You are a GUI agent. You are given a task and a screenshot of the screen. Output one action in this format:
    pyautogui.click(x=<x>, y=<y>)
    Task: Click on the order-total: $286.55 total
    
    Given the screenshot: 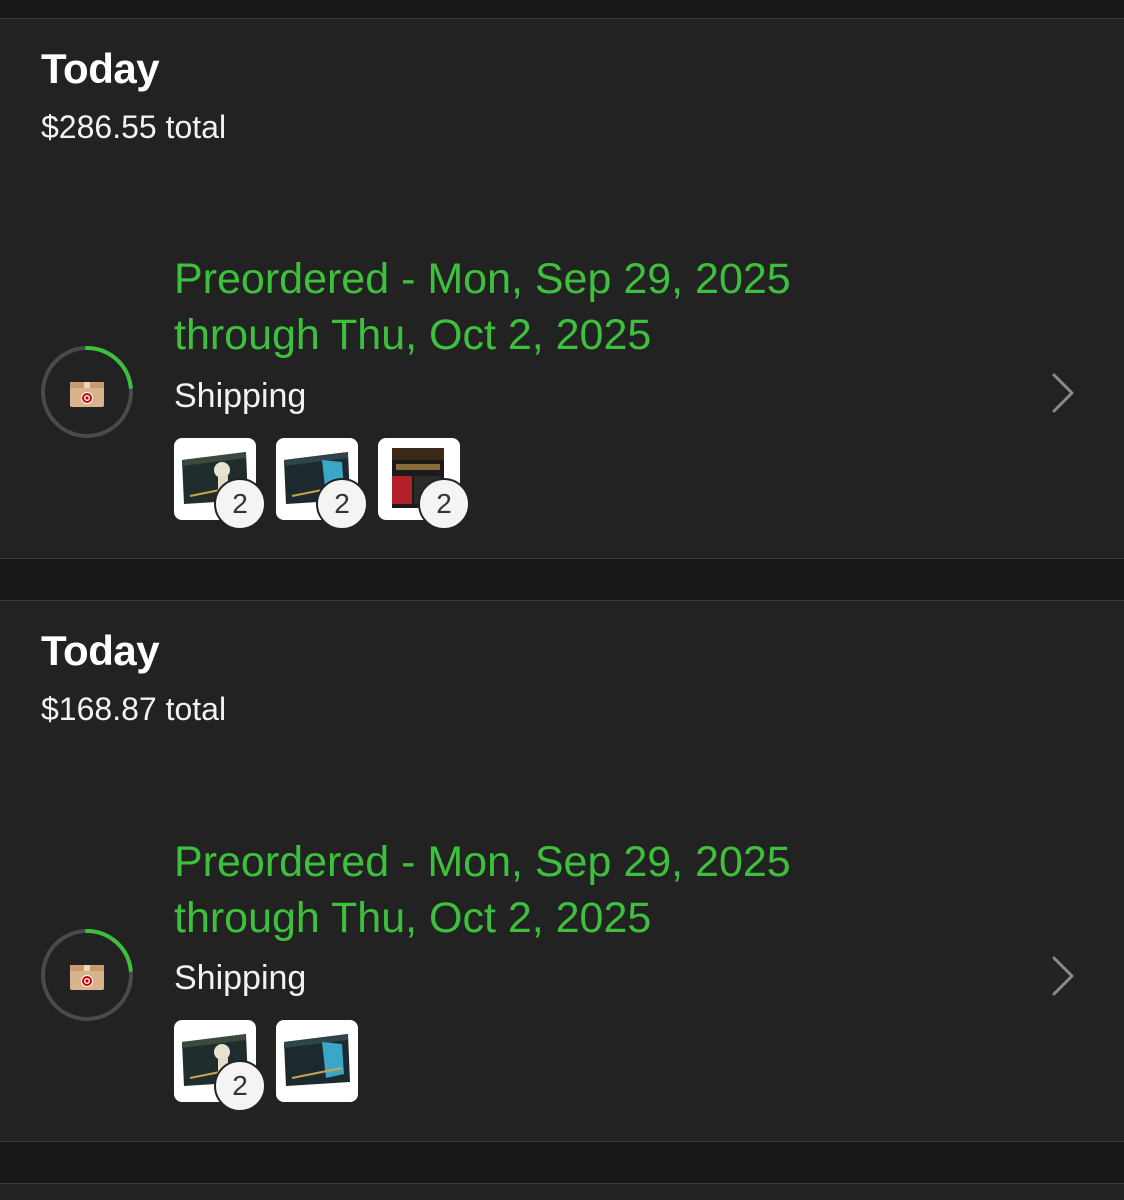 What is the action you would take?
    pyautogui.click(x=134, y=127)
    